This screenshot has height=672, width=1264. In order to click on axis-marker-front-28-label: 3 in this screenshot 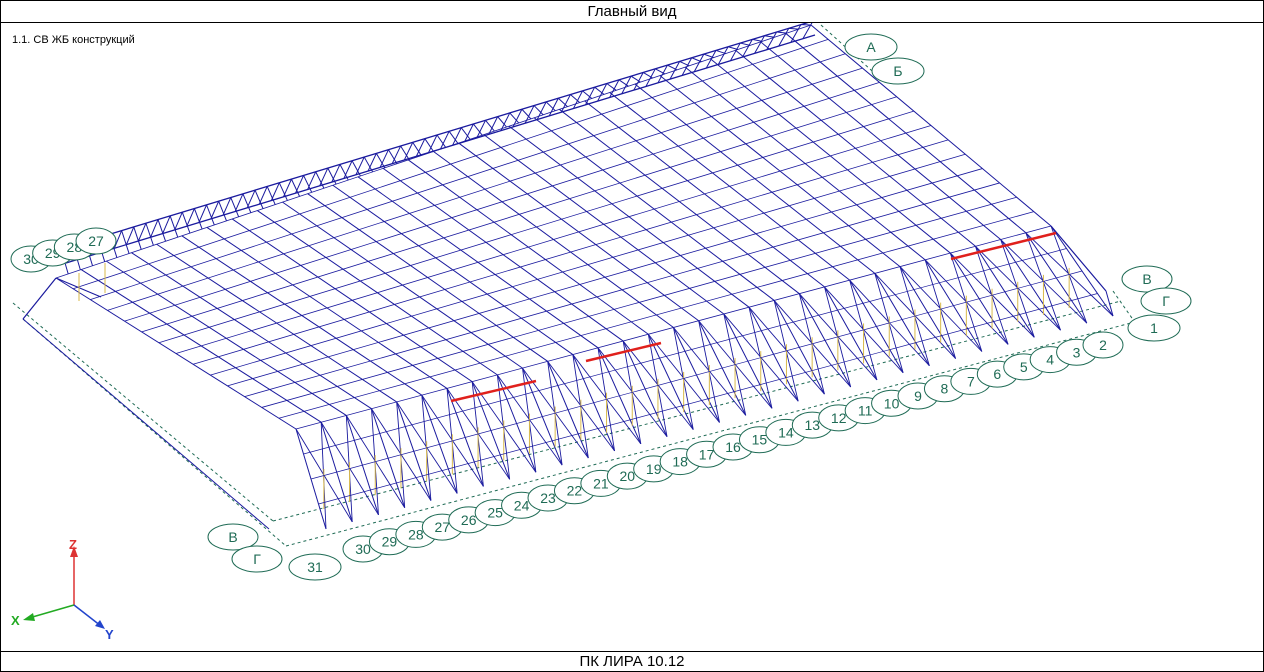, I will do `click(1077, 352)`.